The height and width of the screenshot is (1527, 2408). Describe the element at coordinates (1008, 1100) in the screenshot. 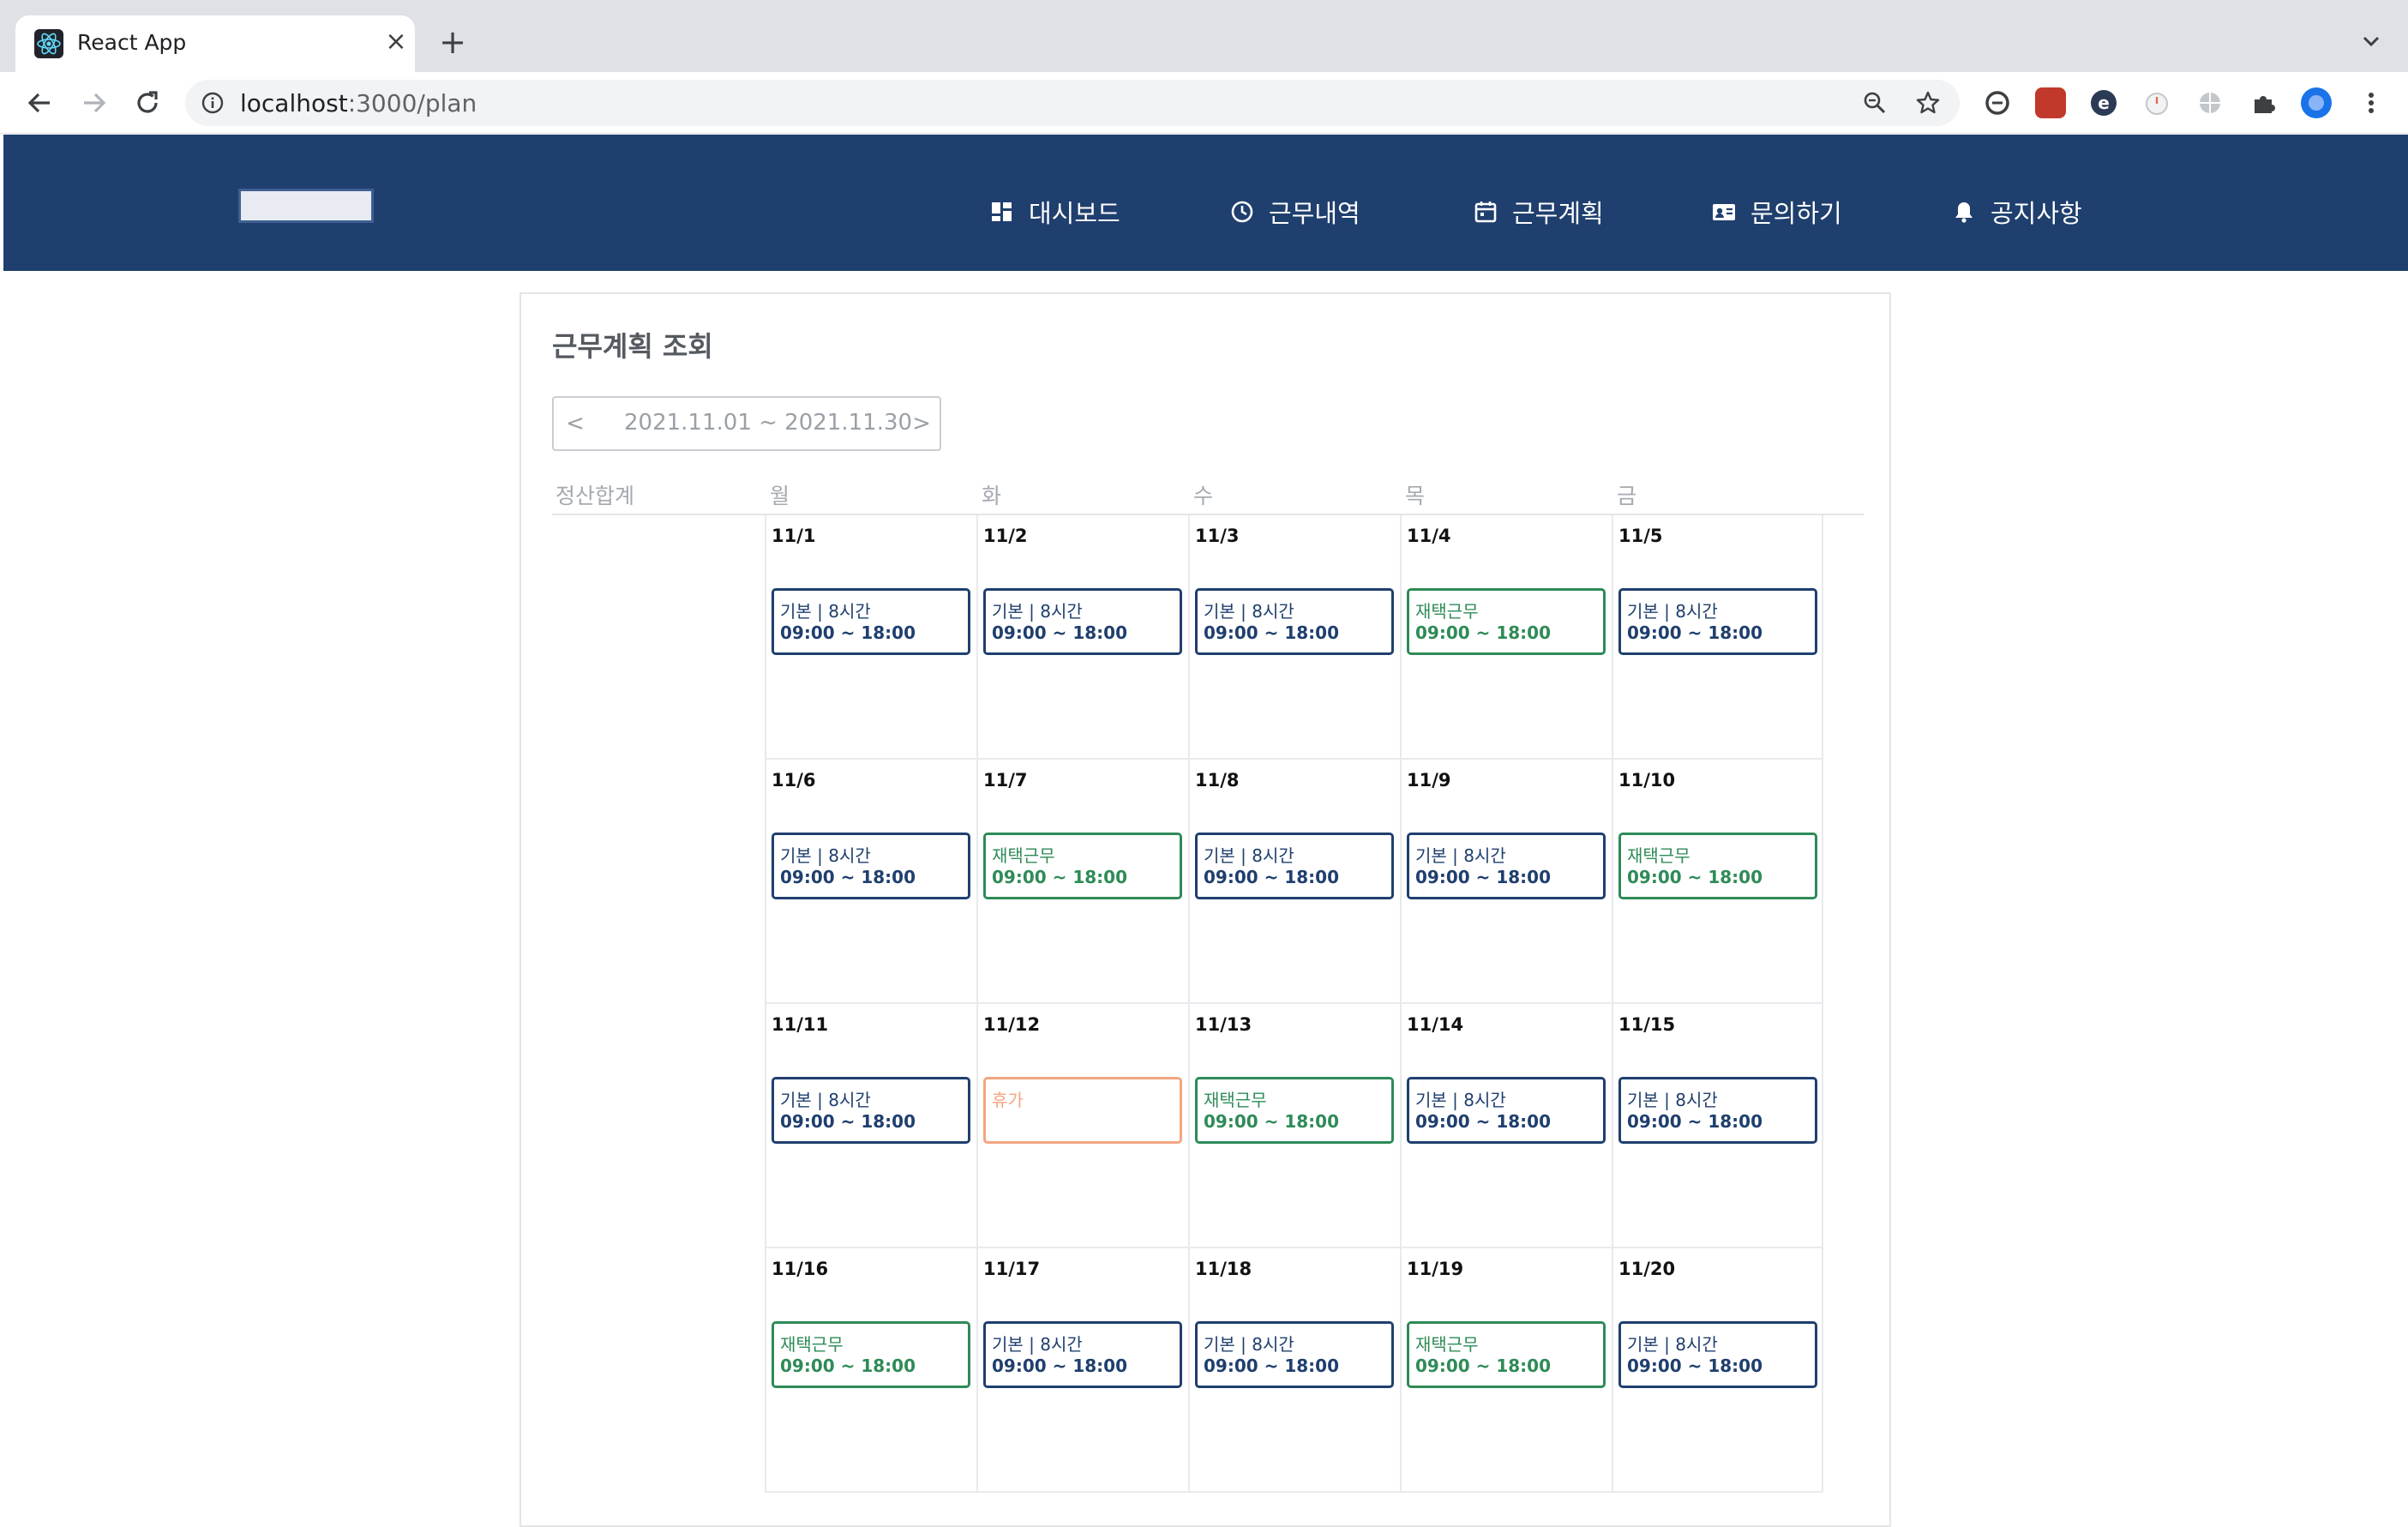

I see `shift-label: 휴가` at that location.